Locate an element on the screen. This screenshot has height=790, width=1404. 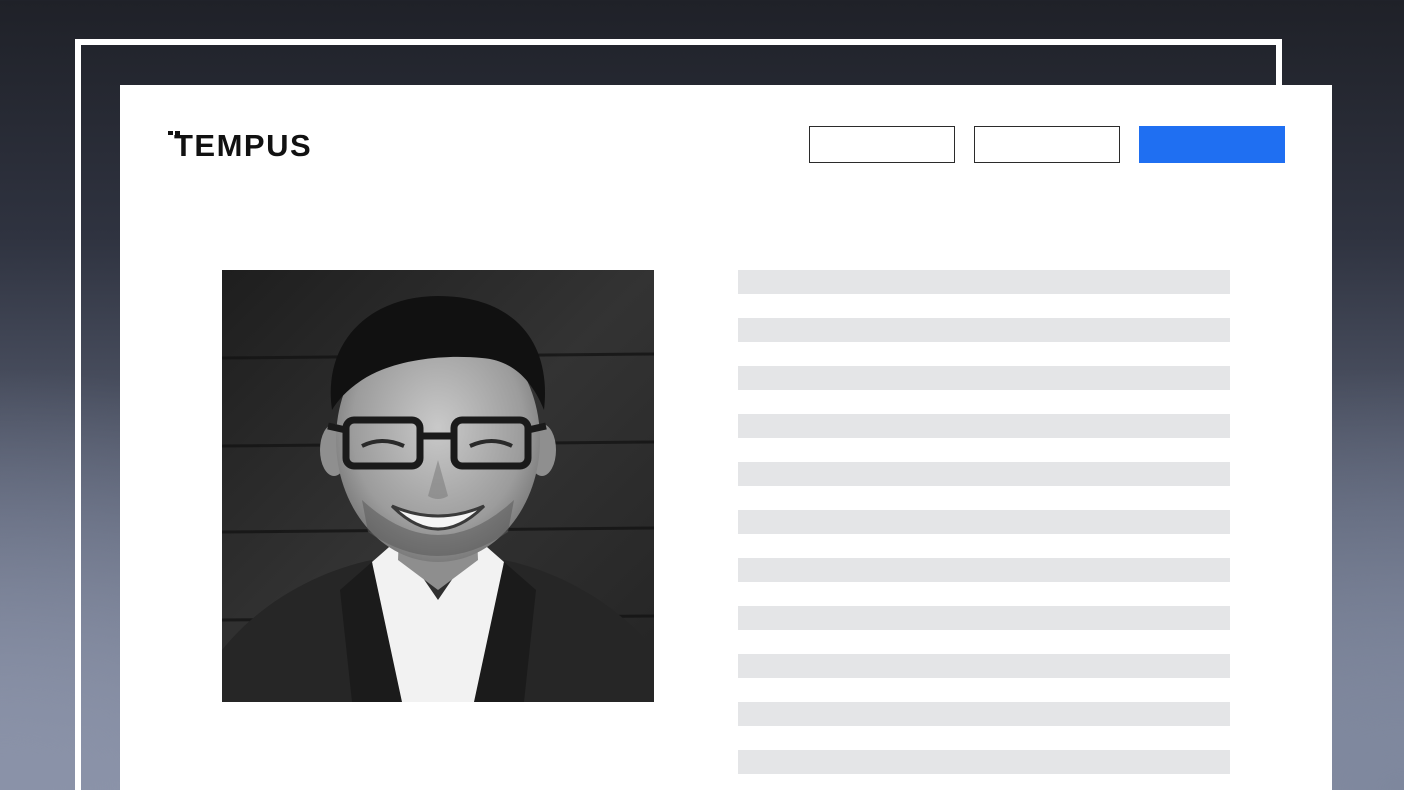
logo-text: TEMPUS is located at coordinates (243, 144).